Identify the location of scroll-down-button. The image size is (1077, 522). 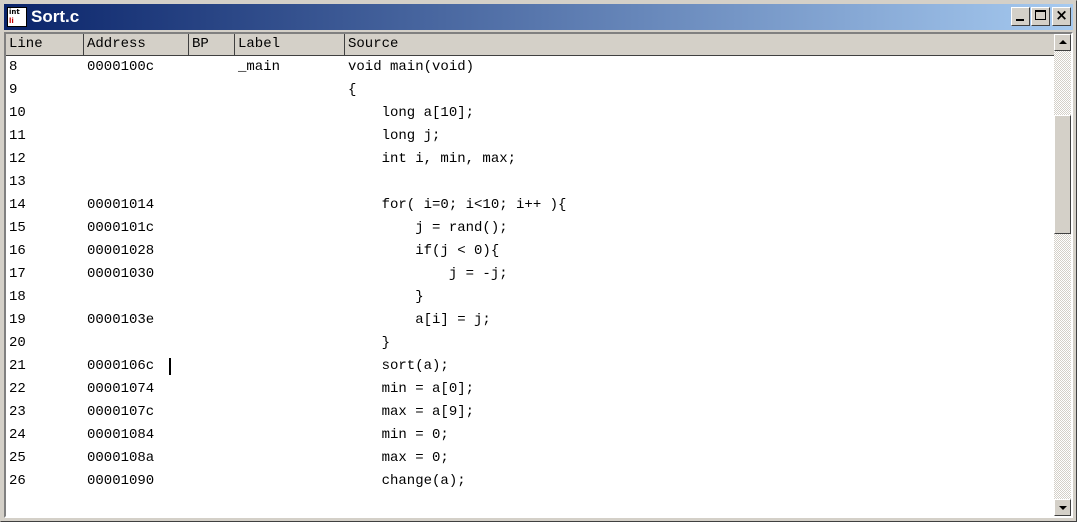
(1062, 507).